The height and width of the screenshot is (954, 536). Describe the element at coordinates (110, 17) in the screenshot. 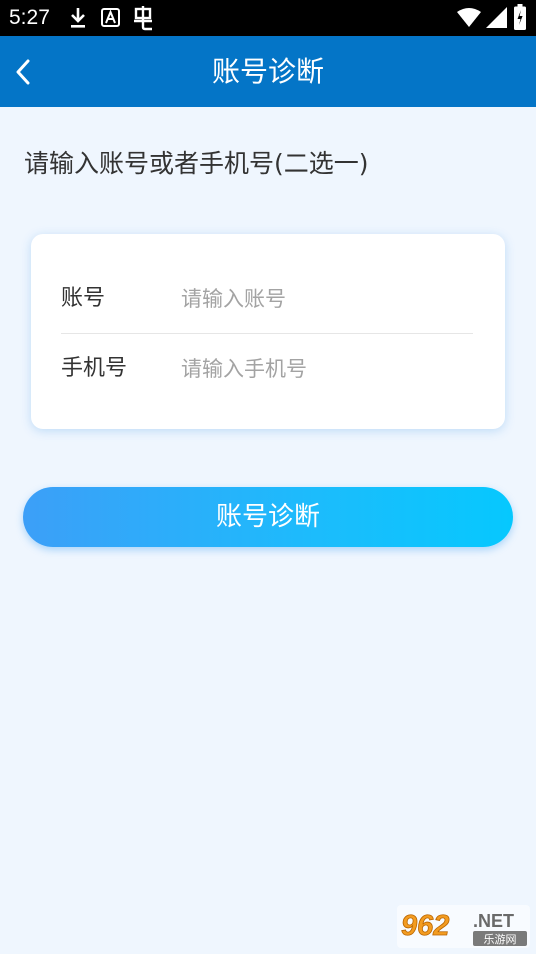

I see `app-a-icon` at that location.